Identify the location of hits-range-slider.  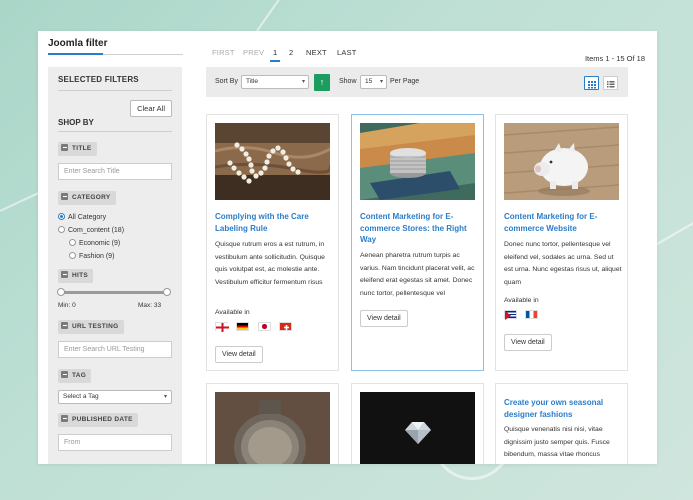
(114, 292).